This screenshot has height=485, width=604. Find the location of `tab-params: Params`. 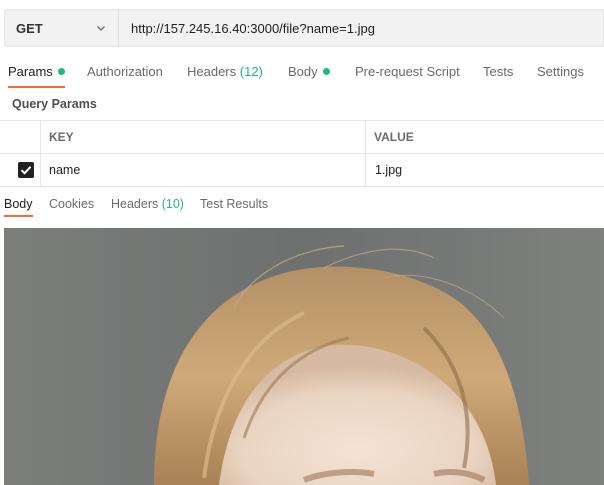

tab-params: Params is located at coordinates (36, 72).